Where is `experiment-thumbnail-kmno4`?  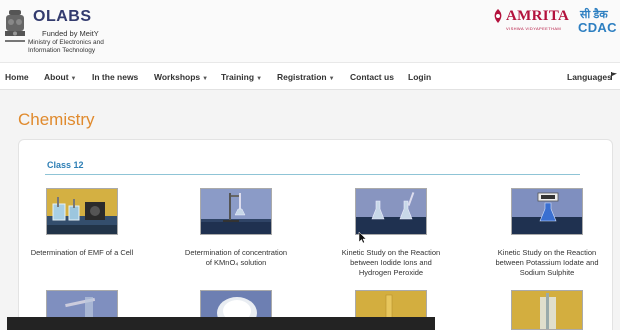 experiment-thumbnail-kmno4 is located at coordinates (236, 211).